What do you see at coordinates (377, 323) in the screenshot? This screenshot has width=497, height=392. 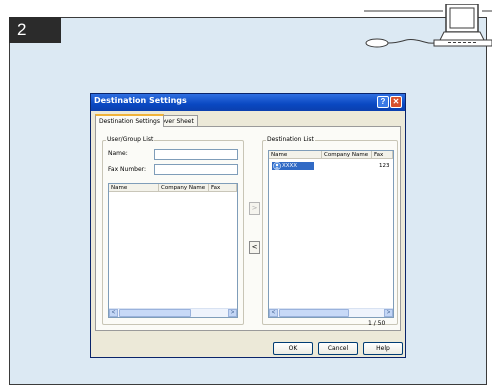 I see `page-count: 1 / 50` at bounding box center [377, 323].